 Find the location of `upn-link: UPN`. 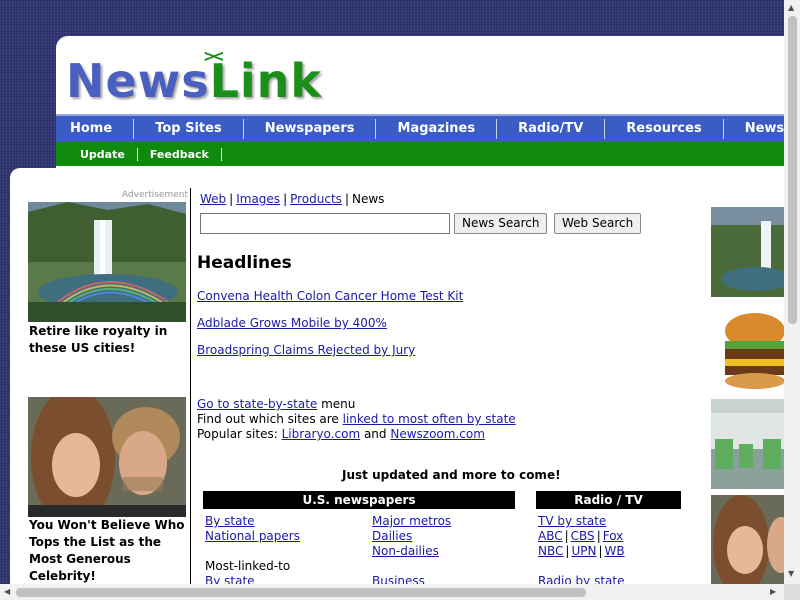

upn-link: UPN is located at coordinates (583, 551).